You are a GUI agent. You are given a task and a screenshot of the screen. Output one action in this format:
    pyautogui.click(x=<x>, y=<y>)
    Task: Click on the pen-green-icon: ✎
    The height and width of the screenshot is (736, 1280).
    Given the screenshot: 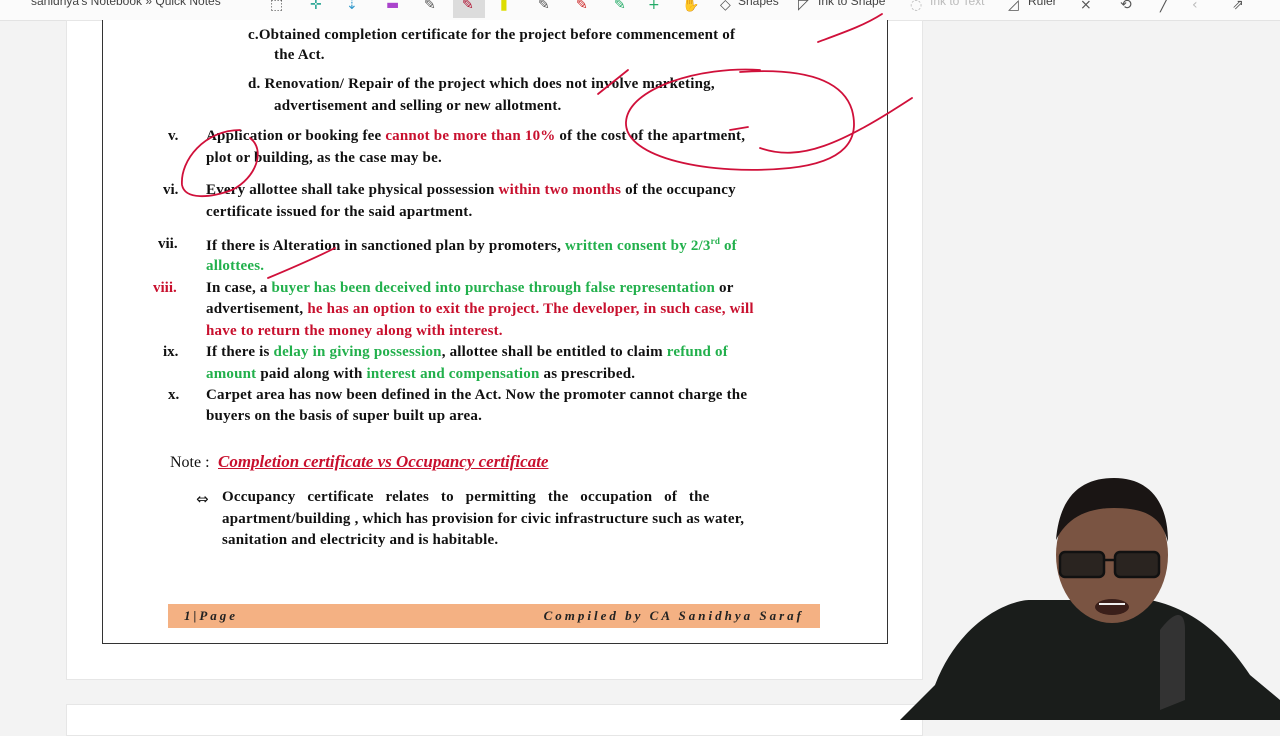 What is the action you would take?
    pyautogui.click(x=620, y=7)
    